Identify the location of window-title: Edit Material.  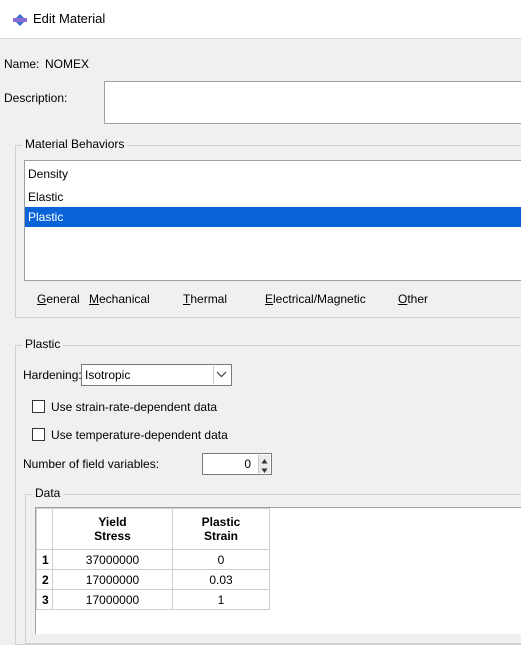
(69, 18).